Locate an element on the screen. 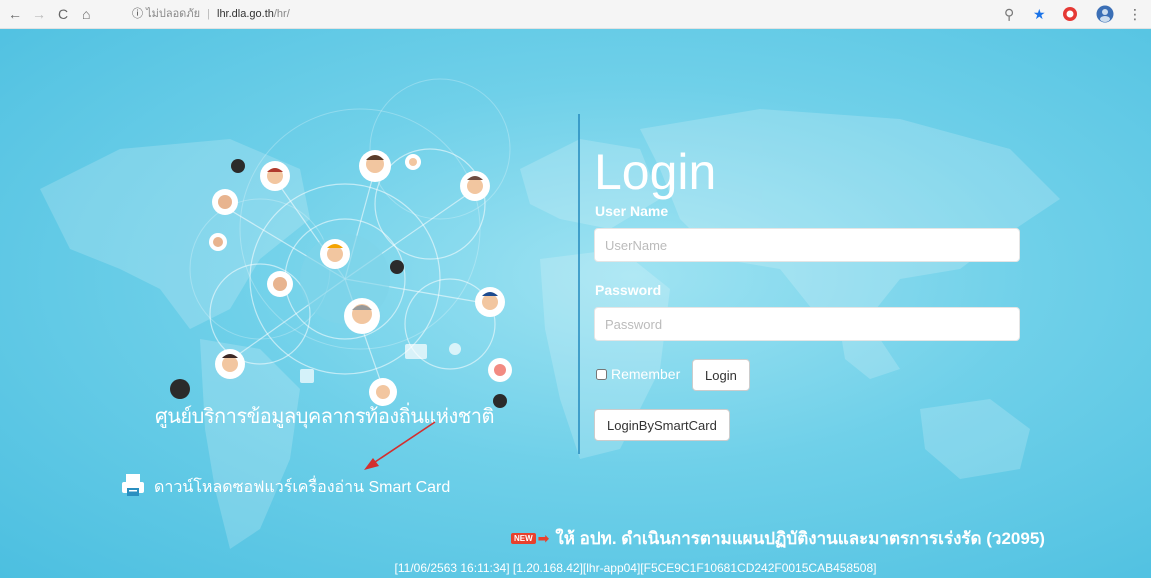  username-label: User Name is located at coordinates (632, 211).